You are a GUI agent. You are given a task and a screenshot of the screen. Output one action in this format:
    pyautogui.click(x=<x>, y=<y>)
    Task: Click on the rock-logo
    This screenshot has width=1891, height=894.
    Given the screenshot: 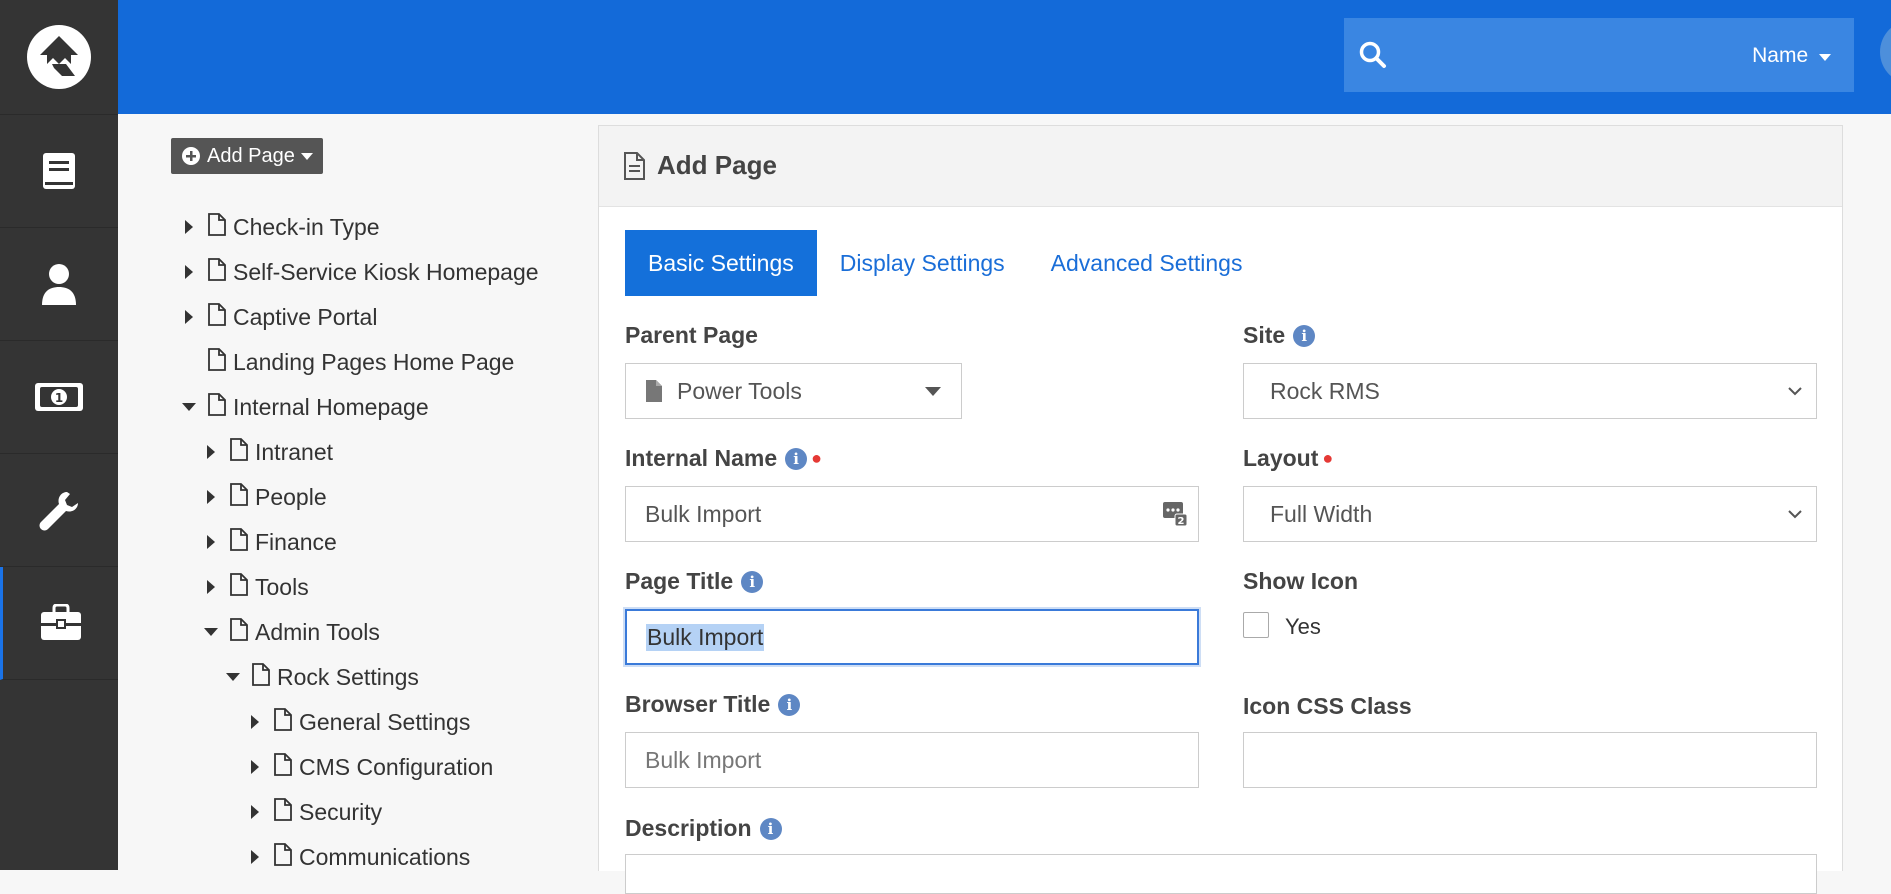 What is the action you would take?
    pyautogui.click(x=59, y=57)
    